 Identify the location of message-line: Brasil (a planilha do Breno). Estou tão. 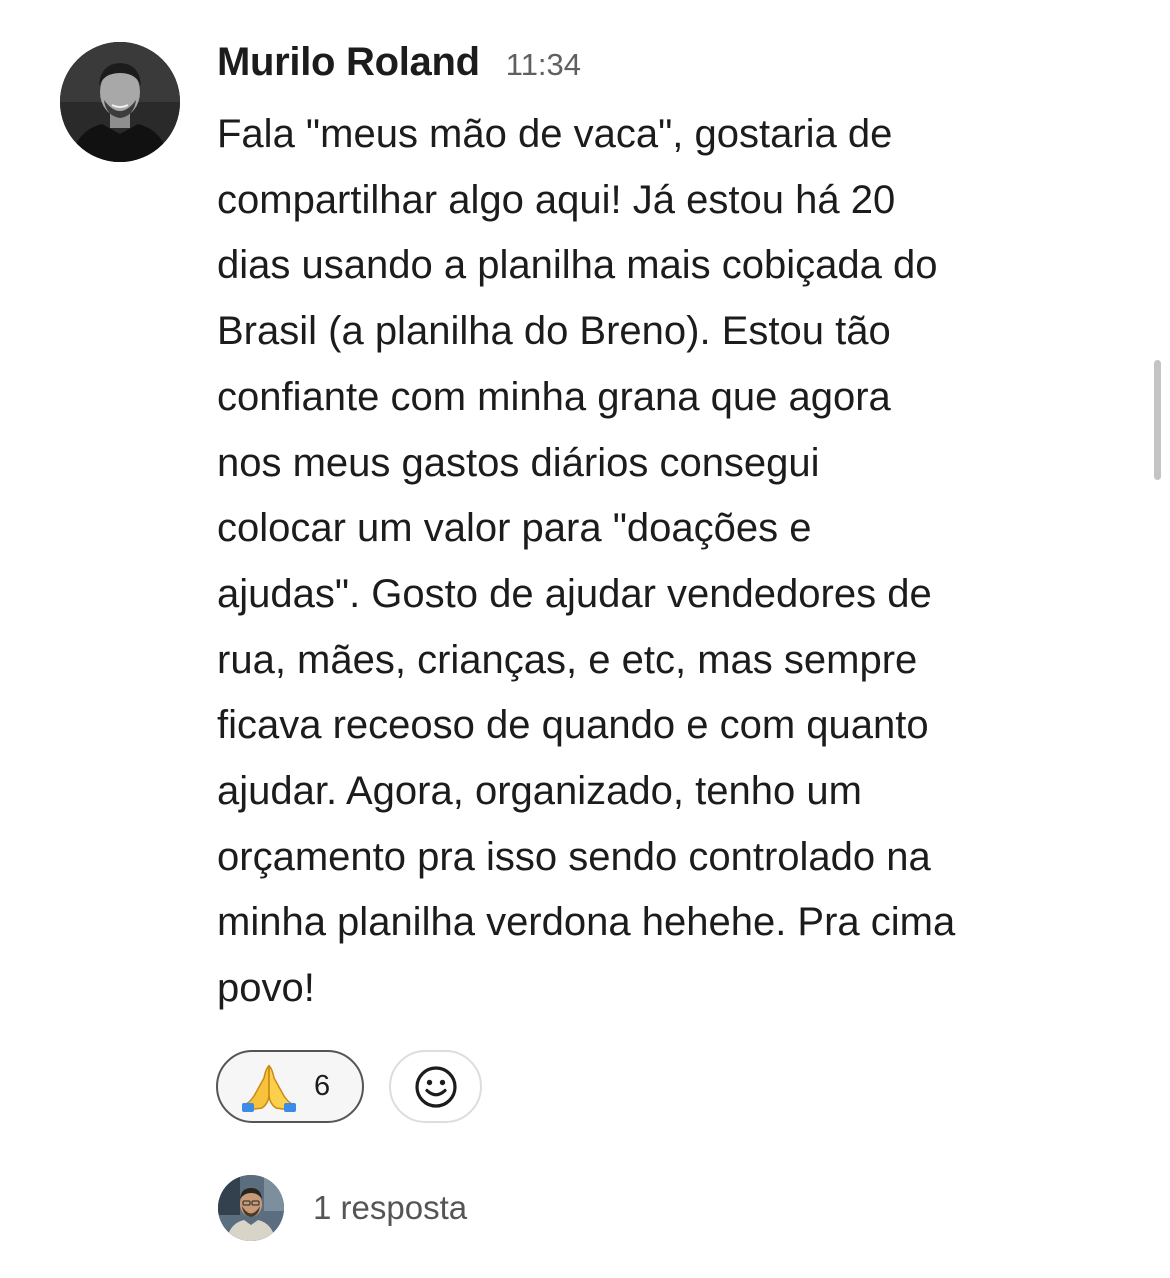
(554, 331).